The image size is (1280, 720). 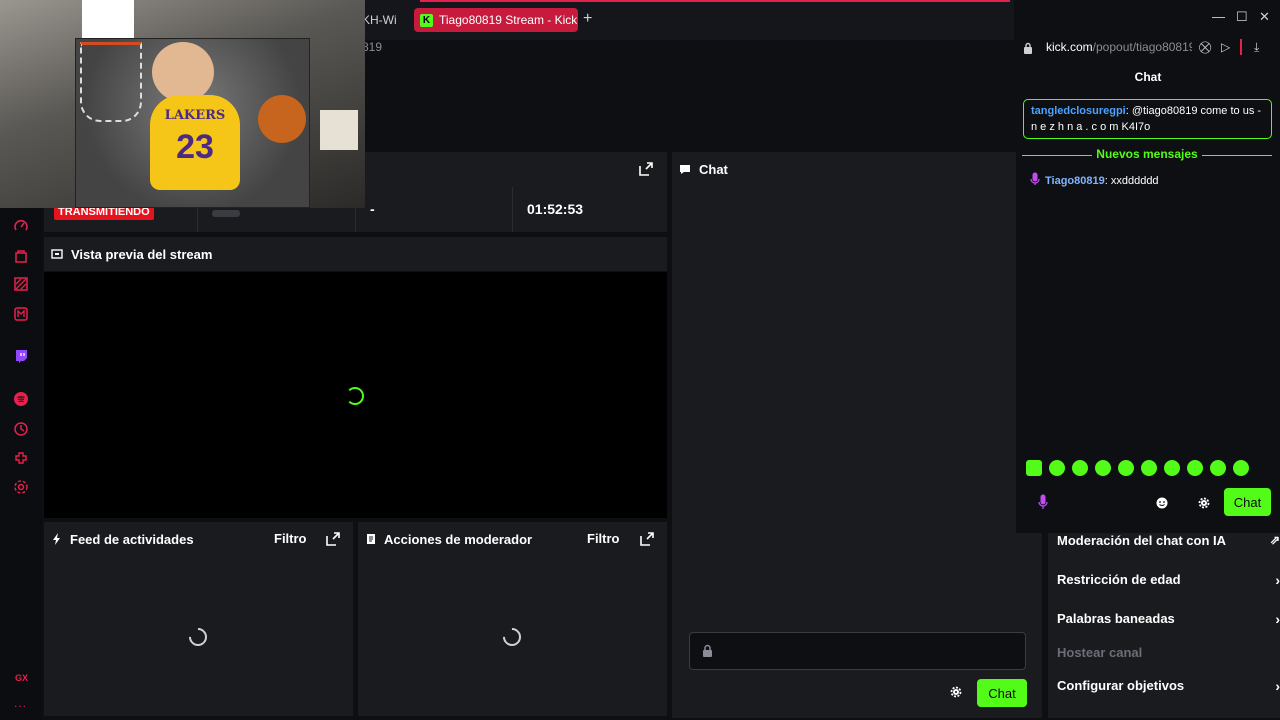 I want to click on bag-icon, so click(x=21, y=256).